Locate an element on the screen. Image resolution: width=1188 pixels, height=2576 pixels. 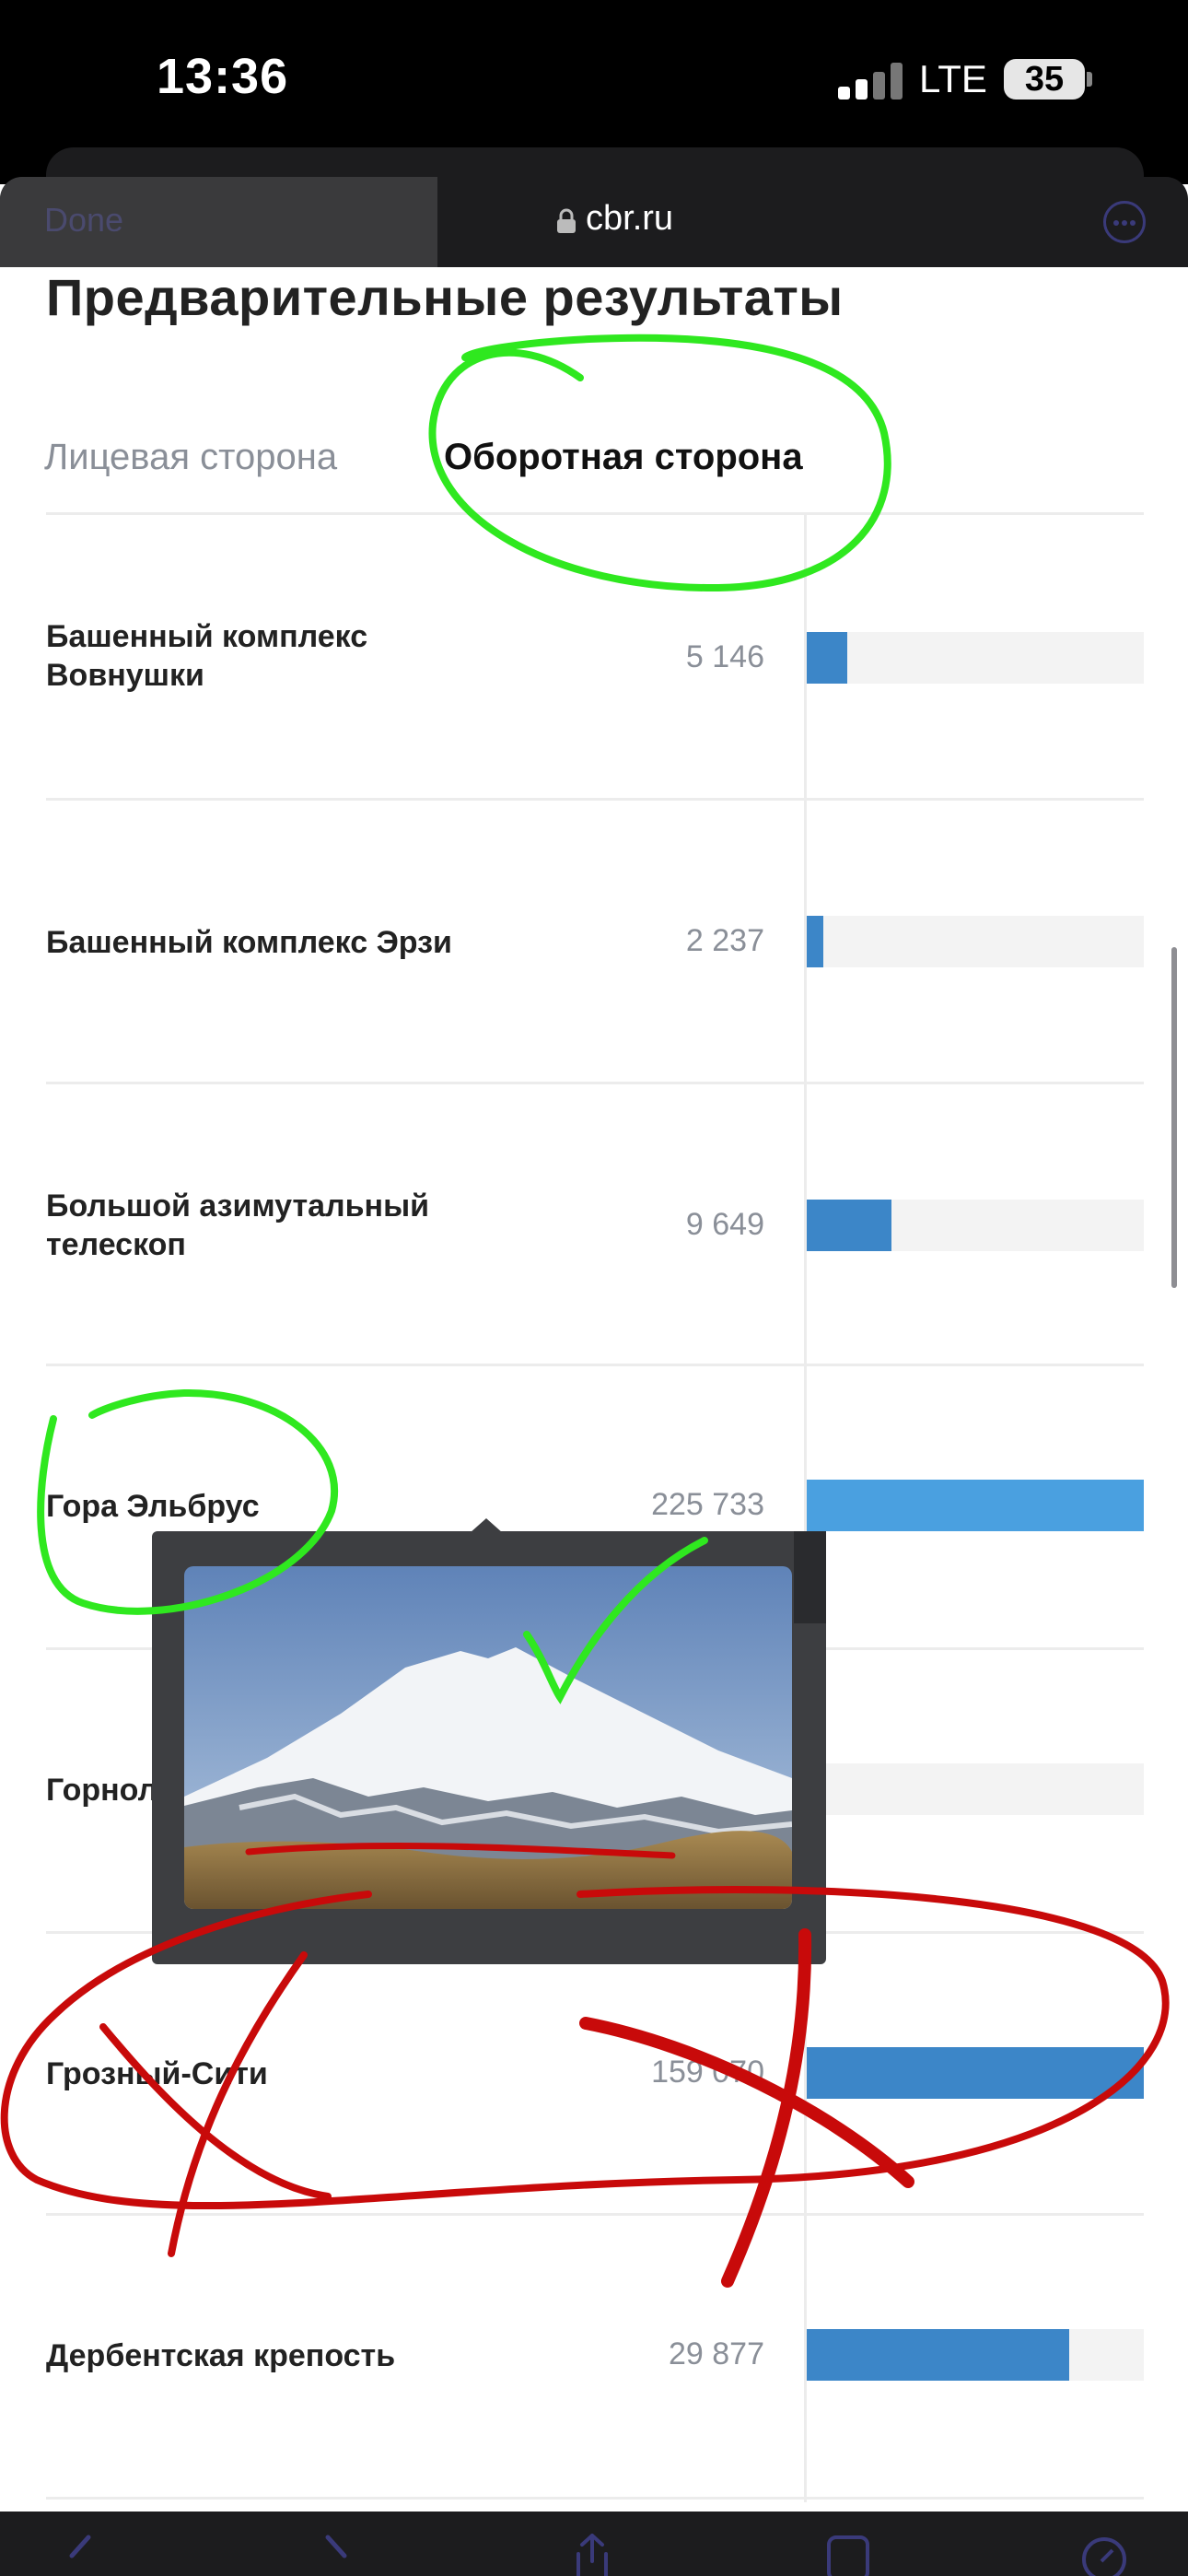
back-icon is located at coordinates (80, 2555).